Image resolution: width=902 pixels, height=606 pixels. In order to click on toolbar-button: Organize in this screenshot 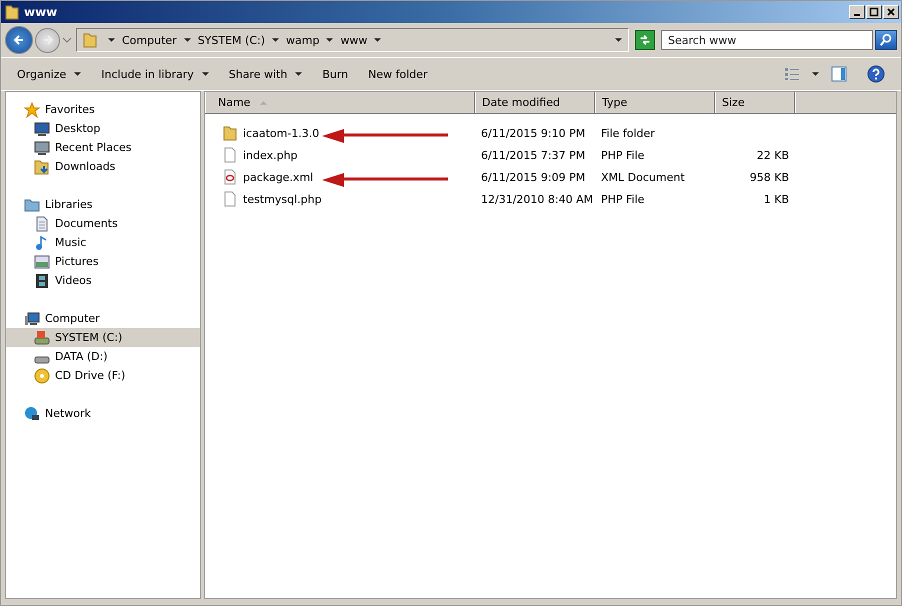, I will do `click(49, 74)`.